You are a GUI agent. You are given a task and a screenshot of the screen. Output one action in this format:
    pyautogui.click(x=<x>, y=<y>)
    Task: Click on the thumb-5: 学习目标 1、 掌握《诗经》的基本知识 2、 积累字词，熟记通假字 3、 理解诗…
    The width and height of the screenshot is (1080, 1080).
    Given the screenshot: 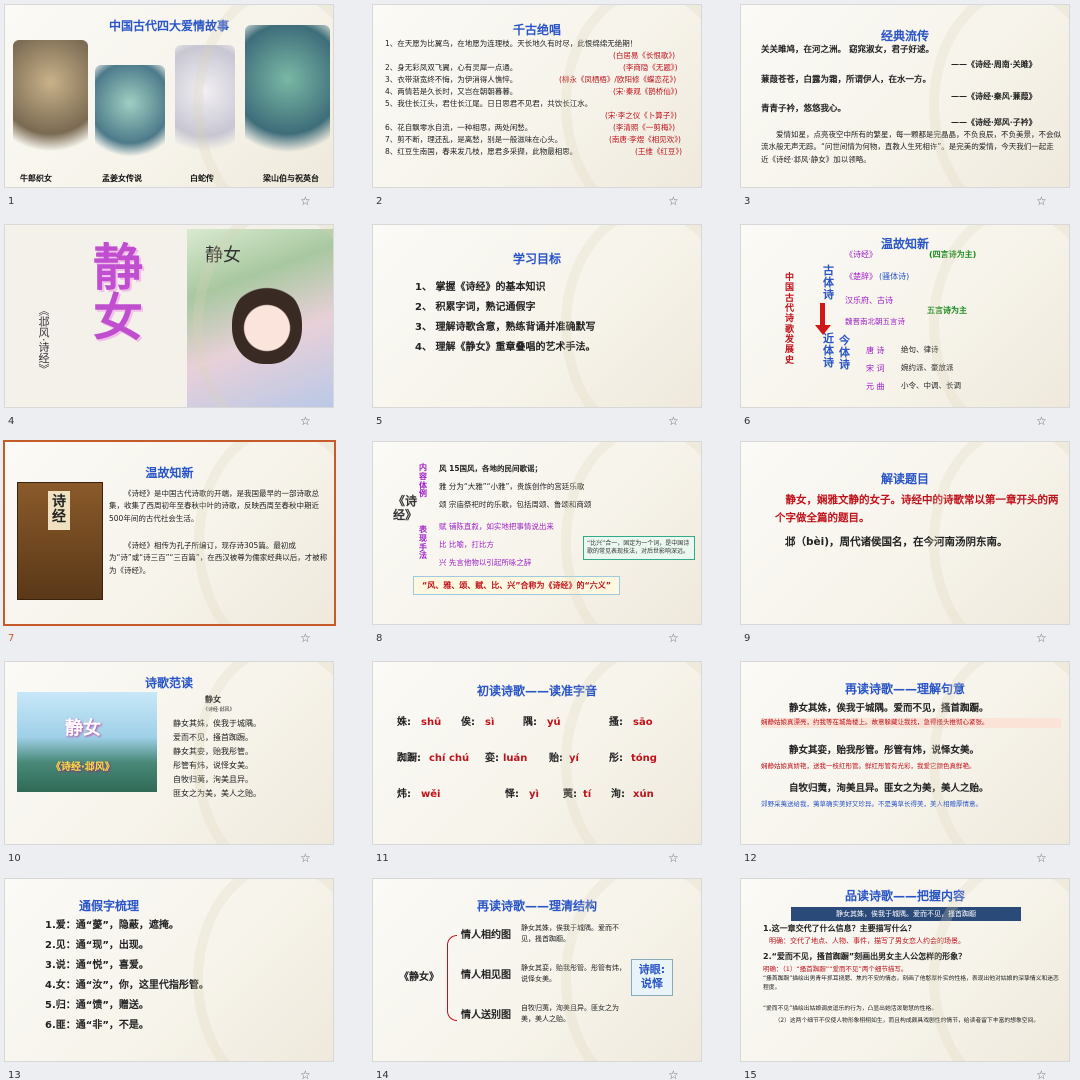 What is the action you would take?
    pyautogui.click(x=536, y=328)
    